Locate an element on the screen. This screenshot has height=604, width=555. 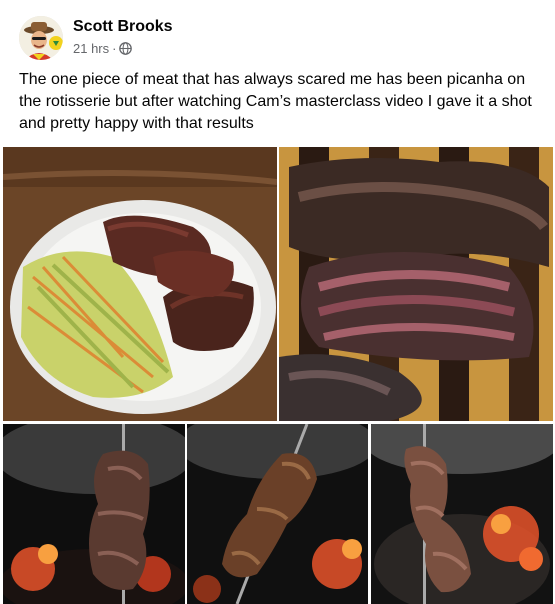
post-header: Scott Brooks 21 hrs · is located at coordinates (277, 33).